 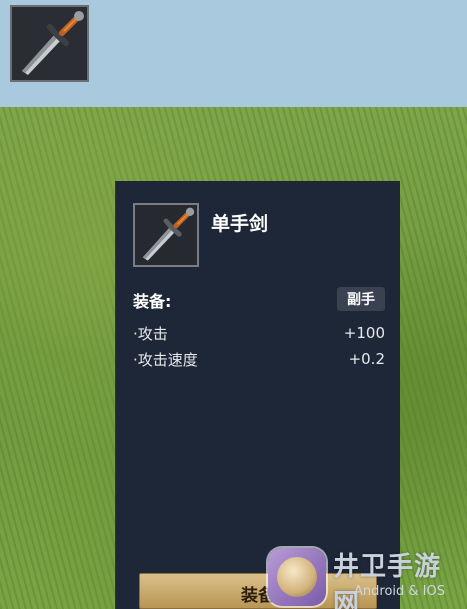 I want to click on item-name: 单手剑, so click(x=240, y=224).